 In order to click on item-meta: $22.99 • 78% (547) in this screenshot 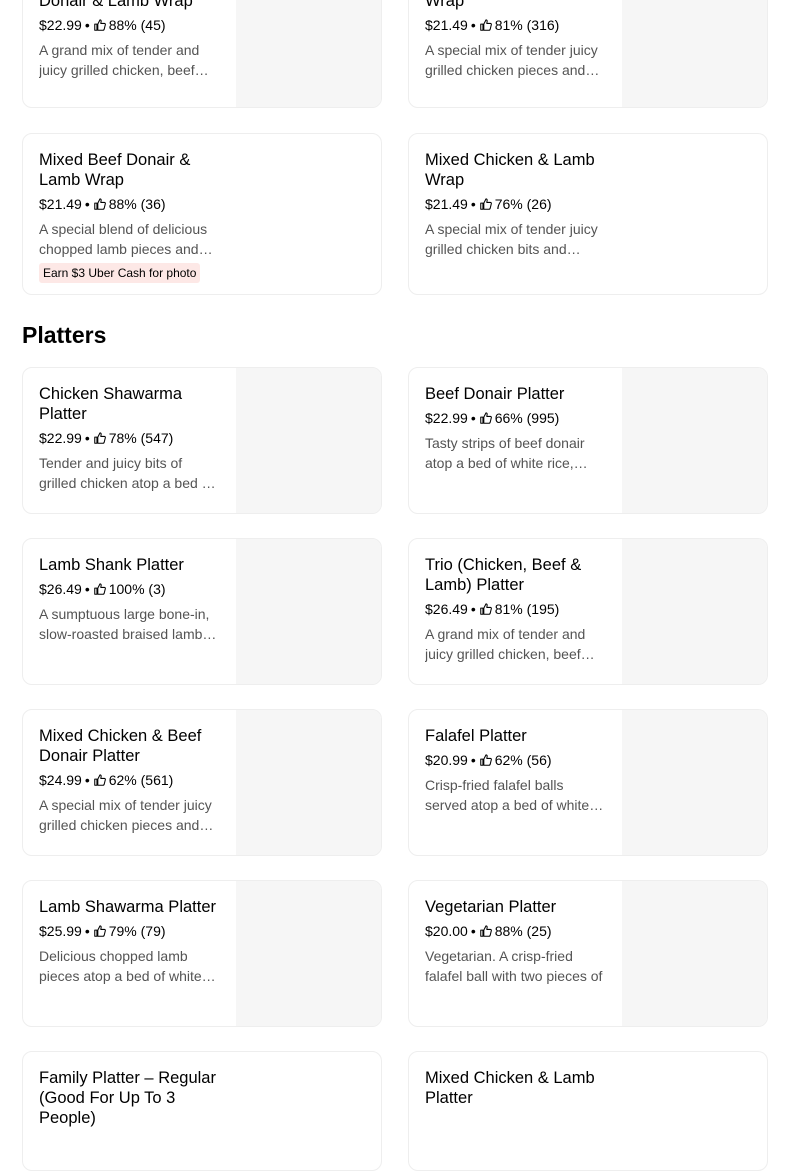, I will do `click(131, 438)`.